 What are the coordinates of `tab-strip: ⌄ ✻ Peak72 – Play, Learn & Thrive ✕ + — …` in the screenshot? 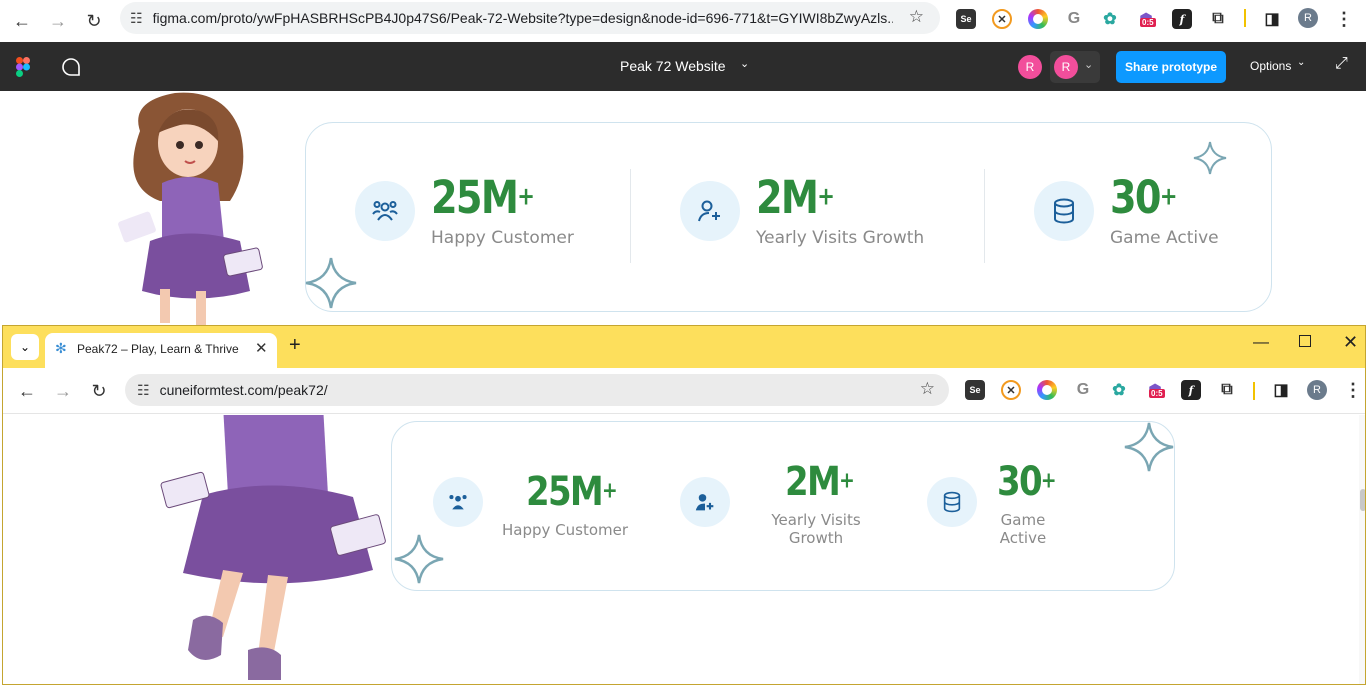 It's located at (684, 347).